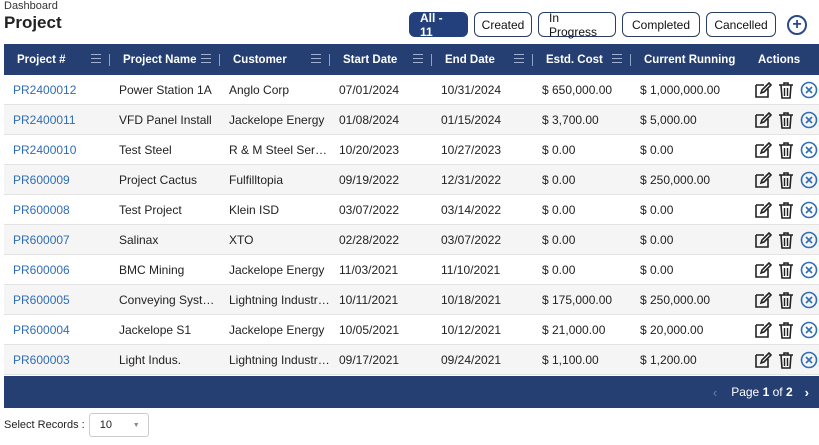 This screenshot has height=445, width=819. Describe the element at coordinates (155, 329) in the screenshot. I see `project-name: Jackelope S1` at that location.